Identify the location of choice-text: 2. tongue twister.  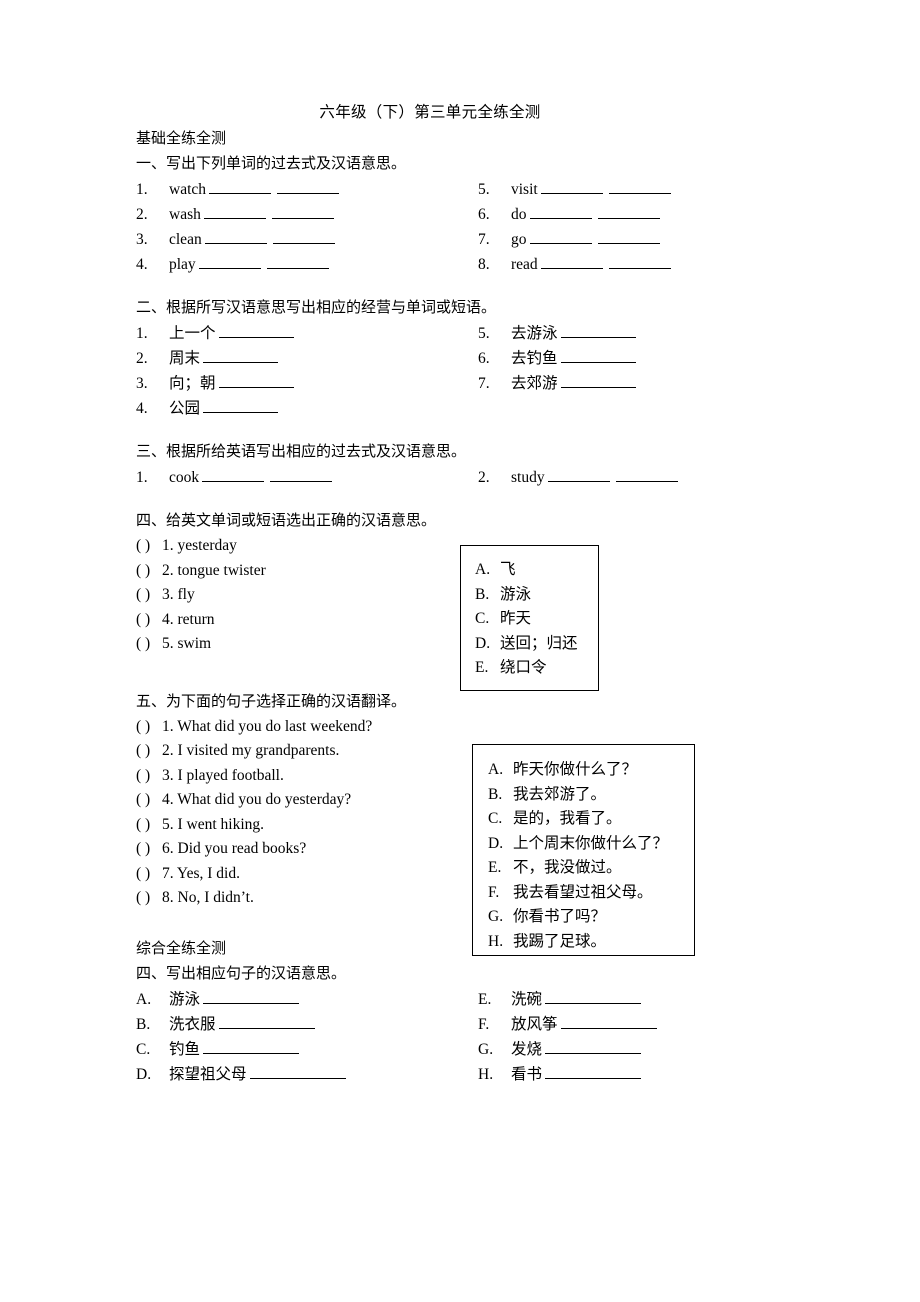
(214, 570).